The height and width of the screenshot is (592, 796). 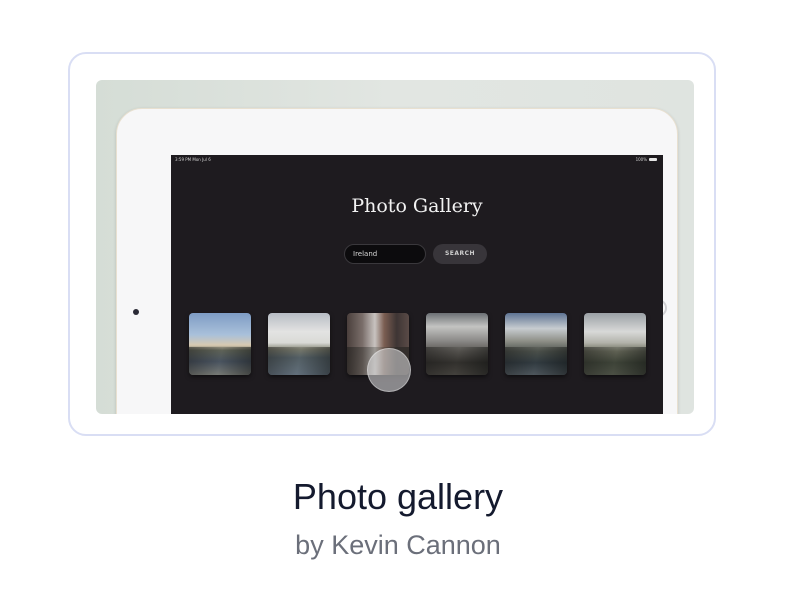 I want to click on touch-indicator, so click(x=389, y=370).